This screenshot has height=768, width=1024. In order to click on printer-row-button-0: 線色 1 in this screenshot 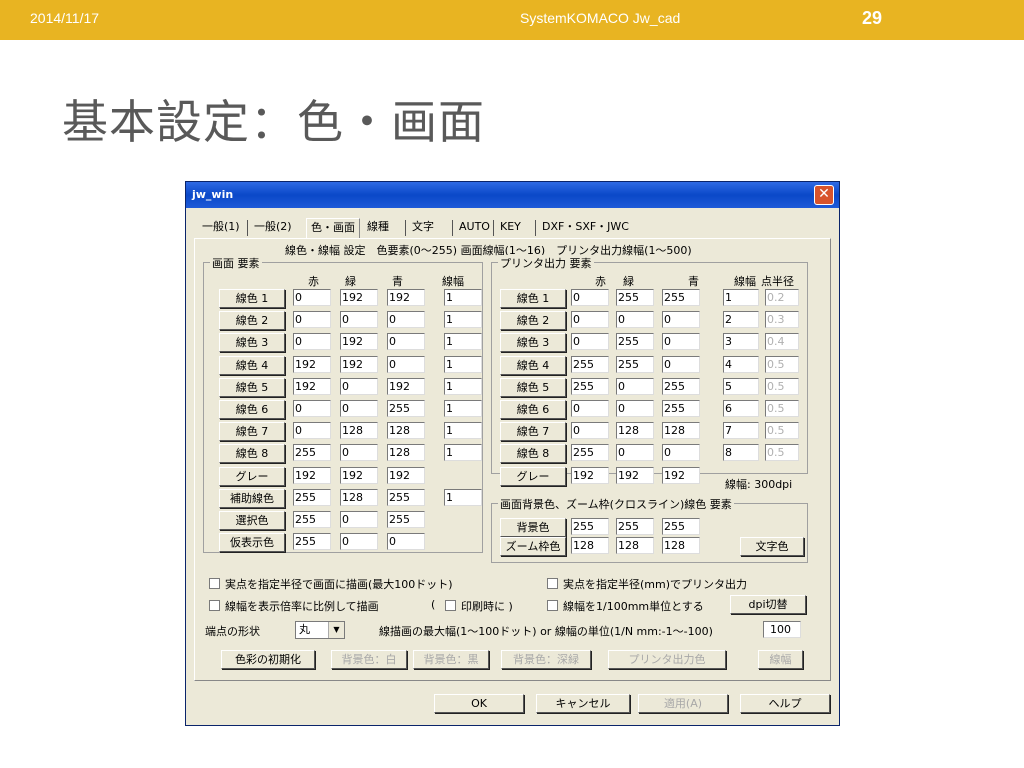, I will do `click(533, 298)`.